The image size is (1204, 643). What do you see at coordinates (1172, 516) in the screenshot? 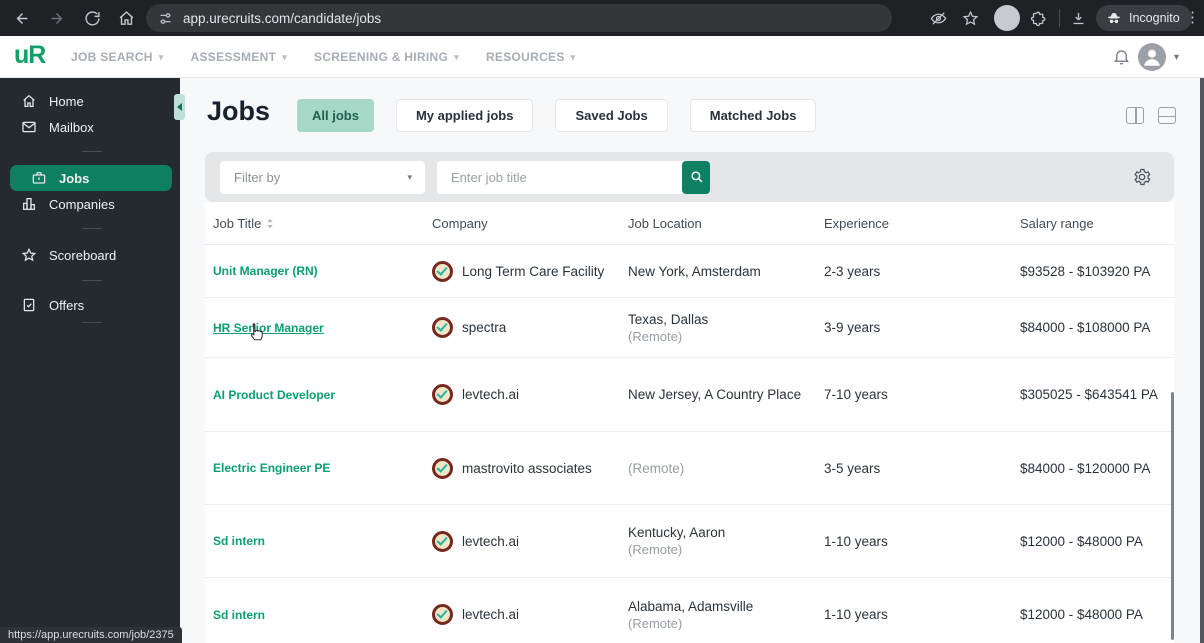
I see `table-scrollbar-thumb` at bounding box center [1172, 516].